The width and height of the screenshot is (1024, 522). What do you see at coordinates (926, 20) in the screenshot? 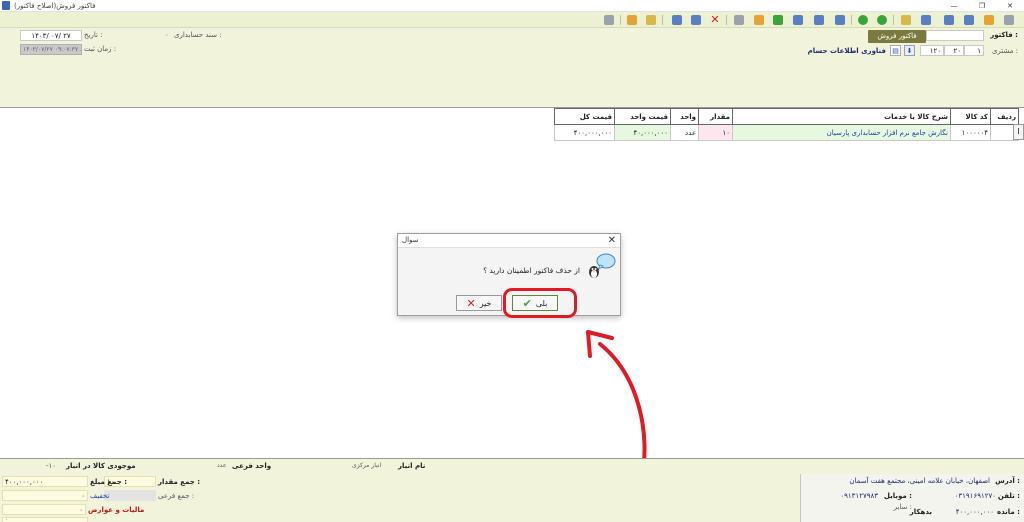
I see `attach-icon` at bounding box center [926, 20].